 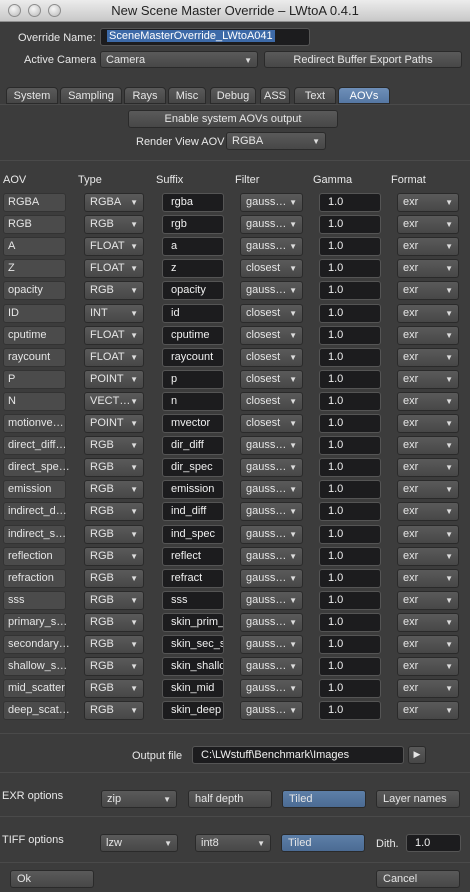 What do you see at coordinates (193, 313) in the screenshot?
I see `aov-suffix-input: id` at bounding box center [193, 313].